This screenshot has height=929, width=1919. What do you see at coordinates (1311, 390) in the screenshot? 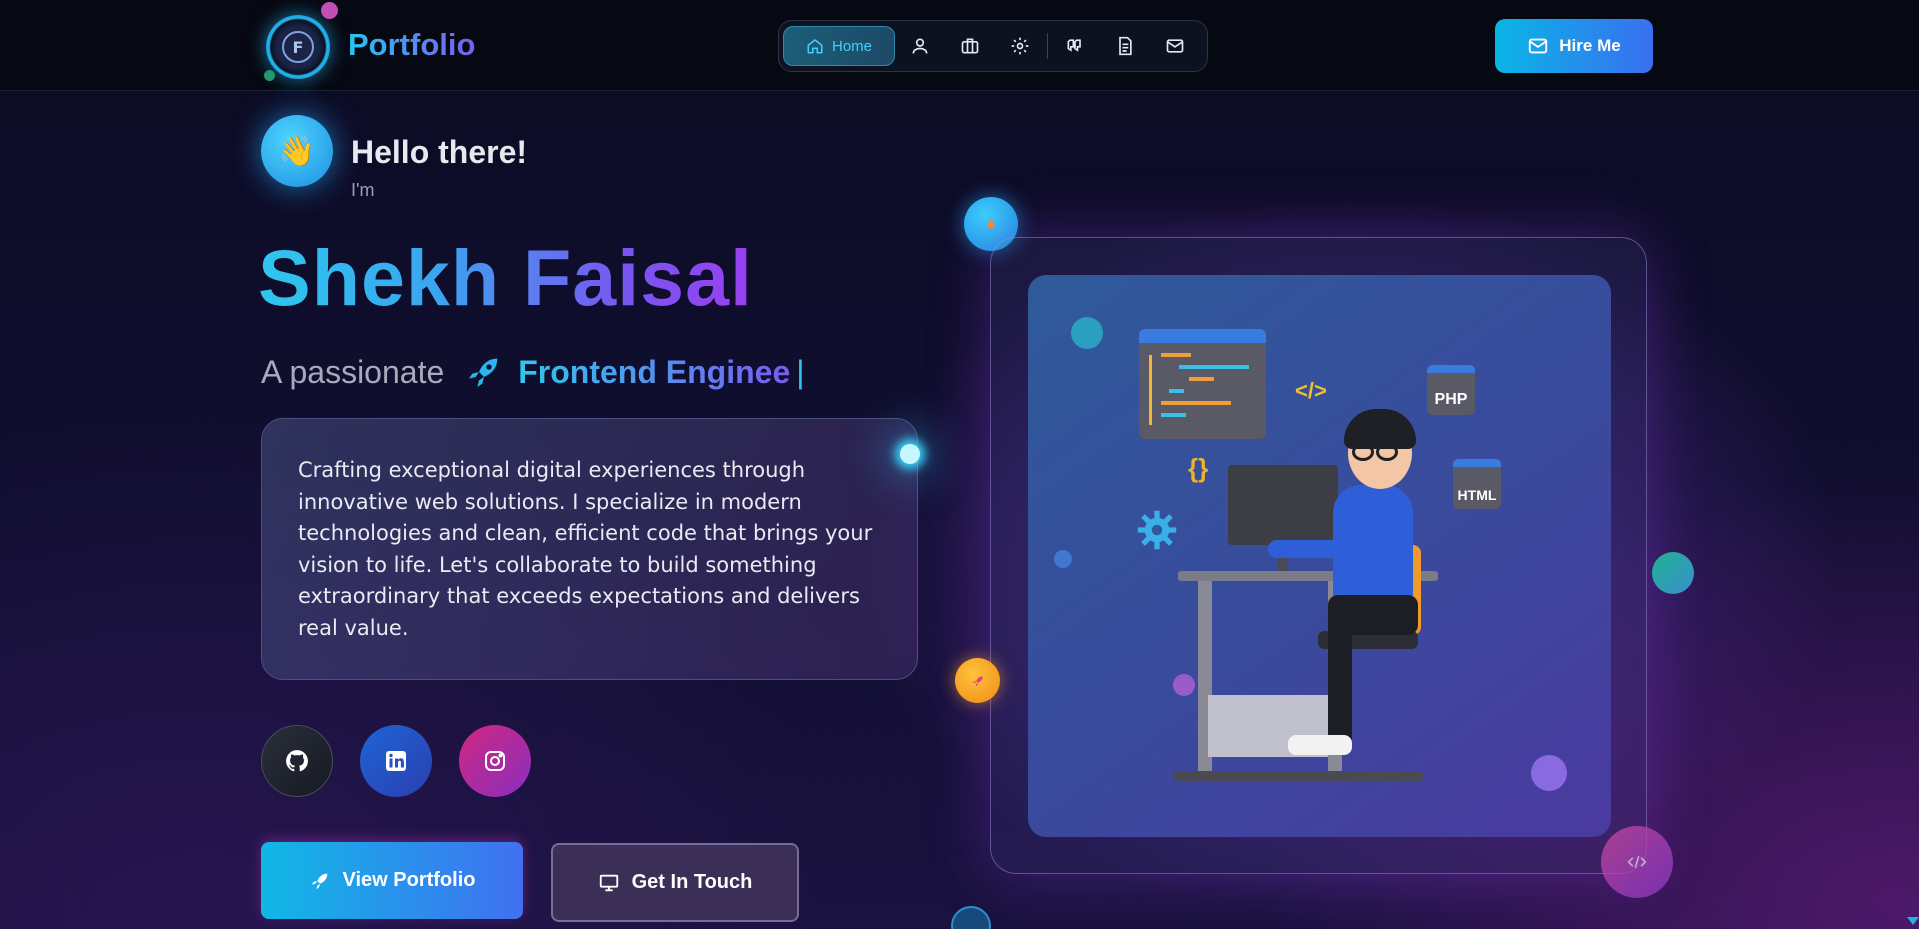
I see `code-tag-icon: </>` at bounding box center [1311, 390].